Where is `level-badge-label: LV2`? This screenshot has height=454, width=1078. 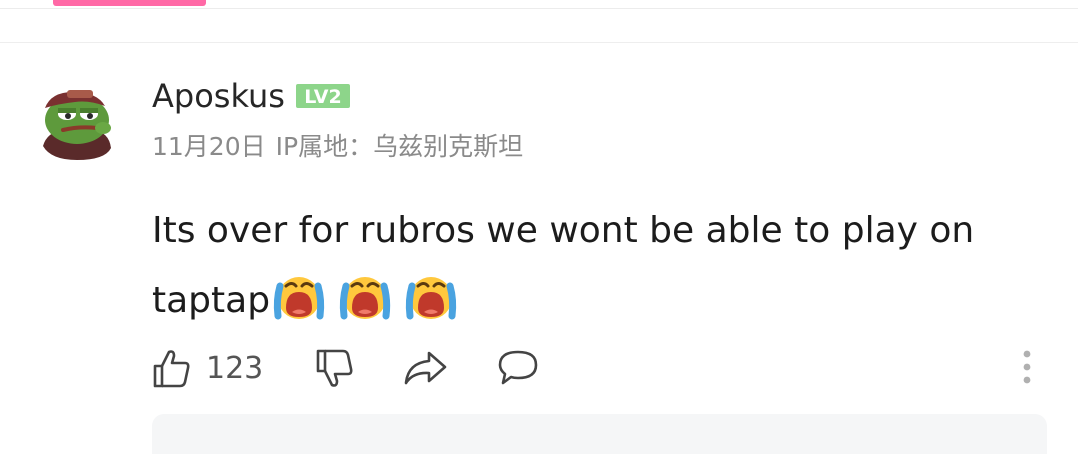
level-badge-label: LV2 is located at coordinates (322, 97).